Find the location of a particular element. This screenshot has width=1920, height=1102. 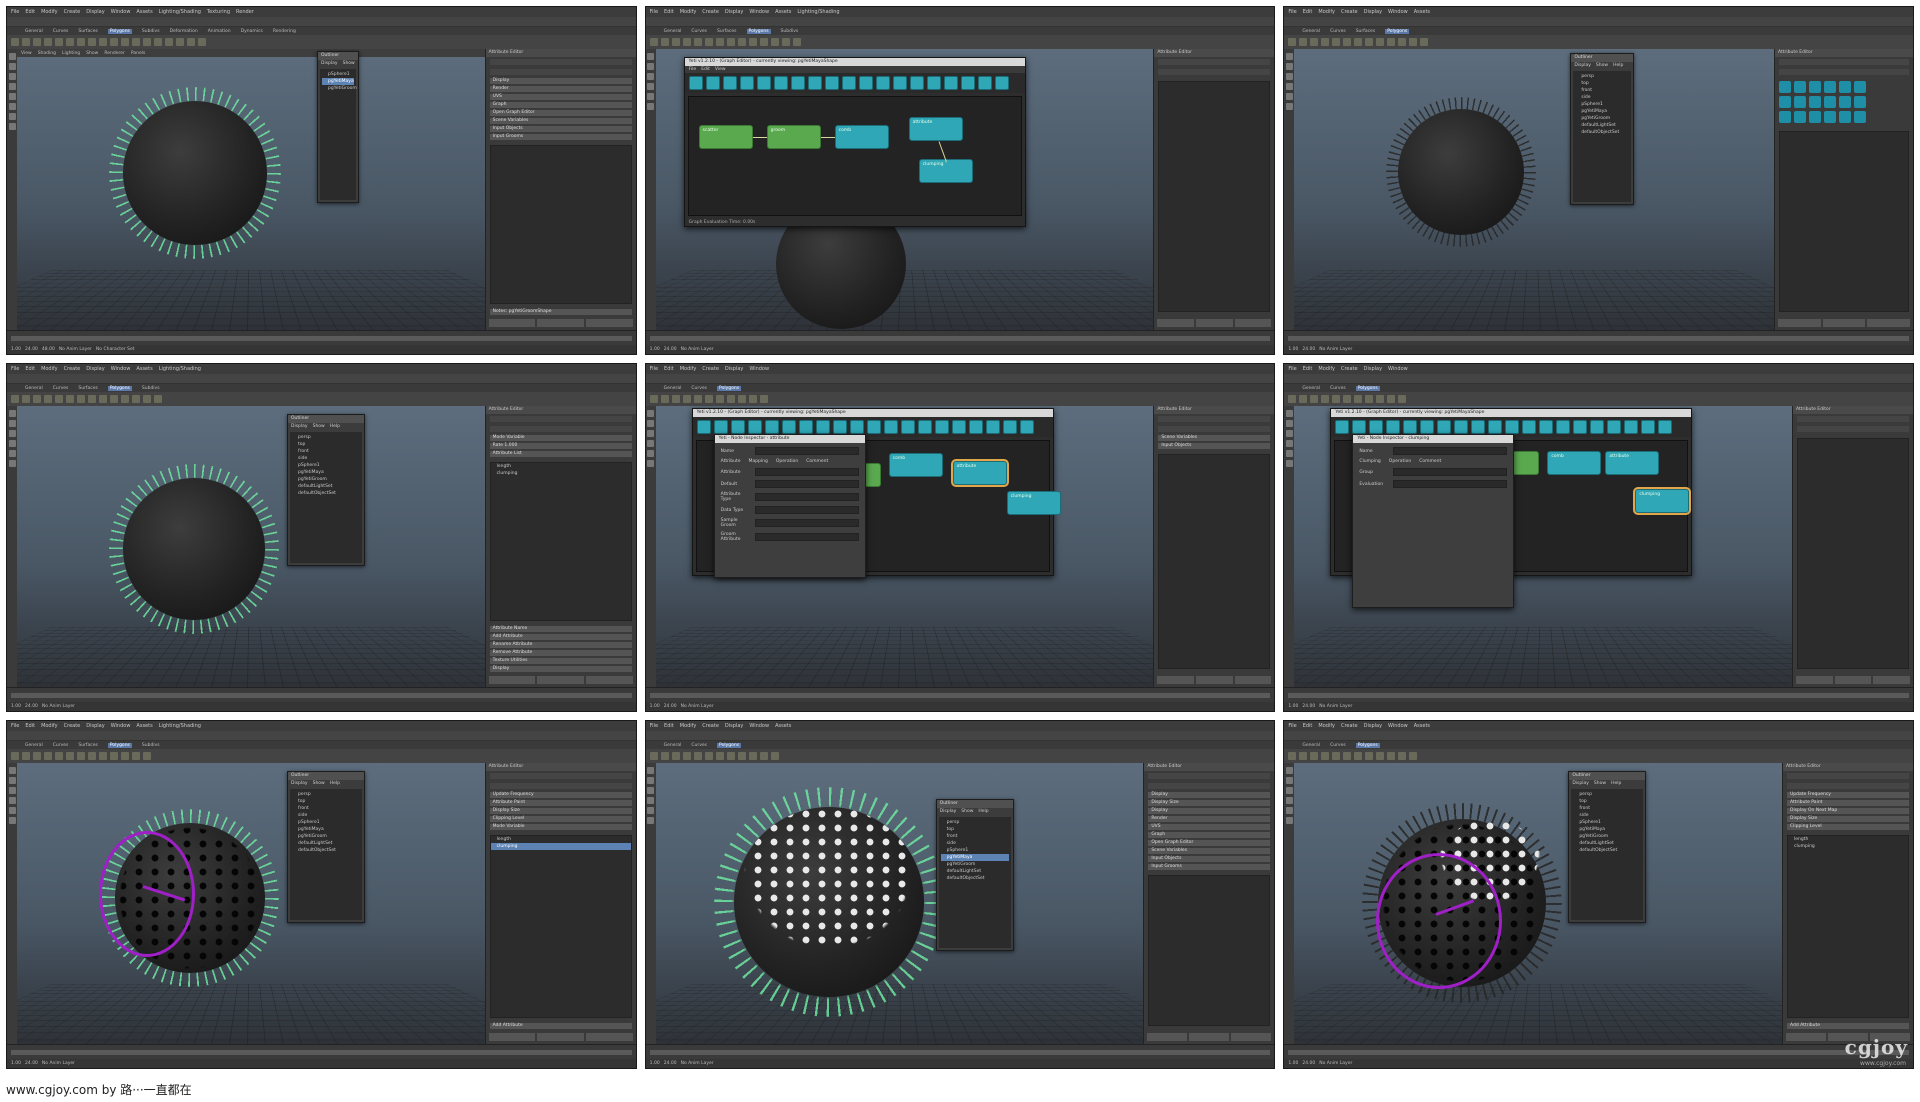

graph-canvas: scatter groom comb attribute clumping is located at coordinates (854, 156).